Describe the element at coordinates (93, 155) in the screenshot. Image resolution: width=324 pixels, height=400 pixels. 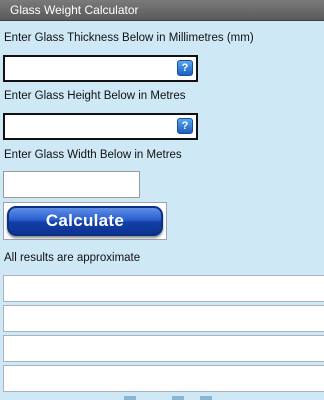
I see `width-label: Enter Glass Width Below in Metres` at that location.